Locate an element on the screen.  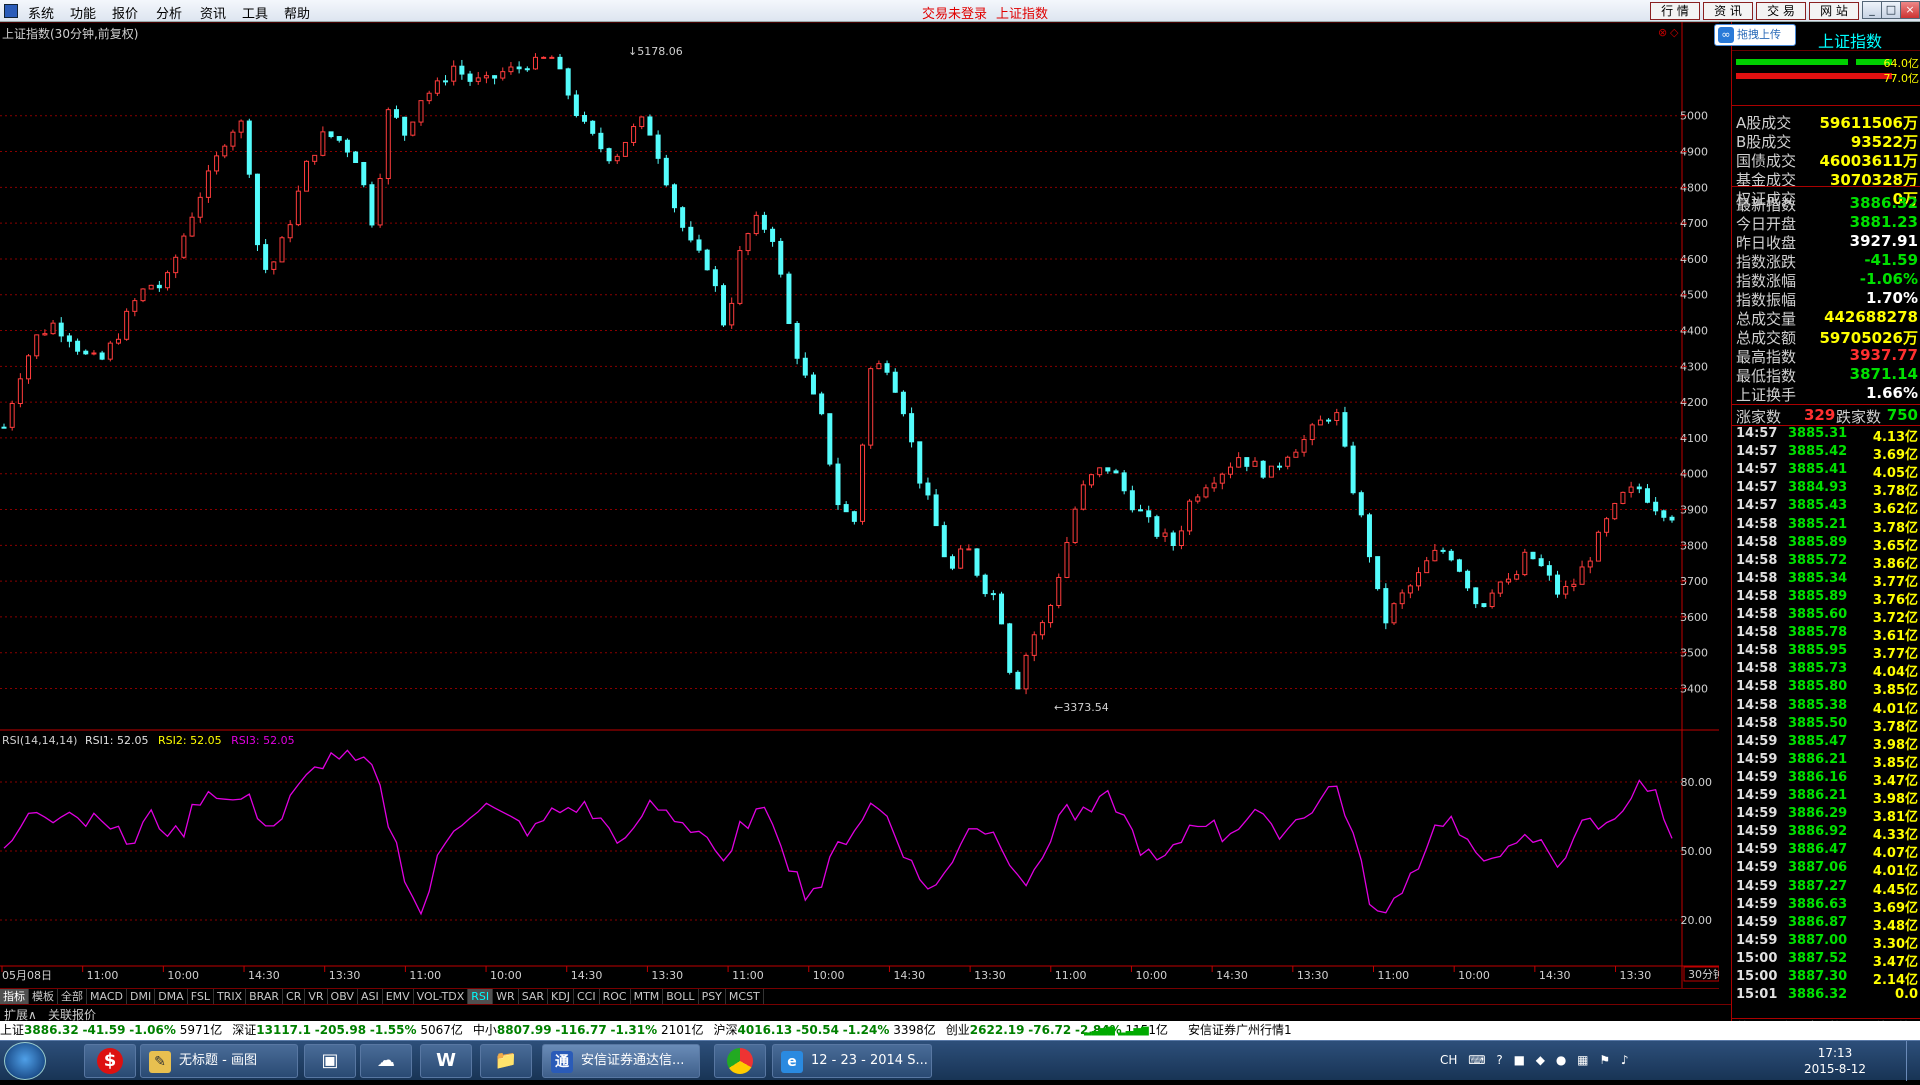
volume-icon: ♪ is located at coordinates (1625, 1060).